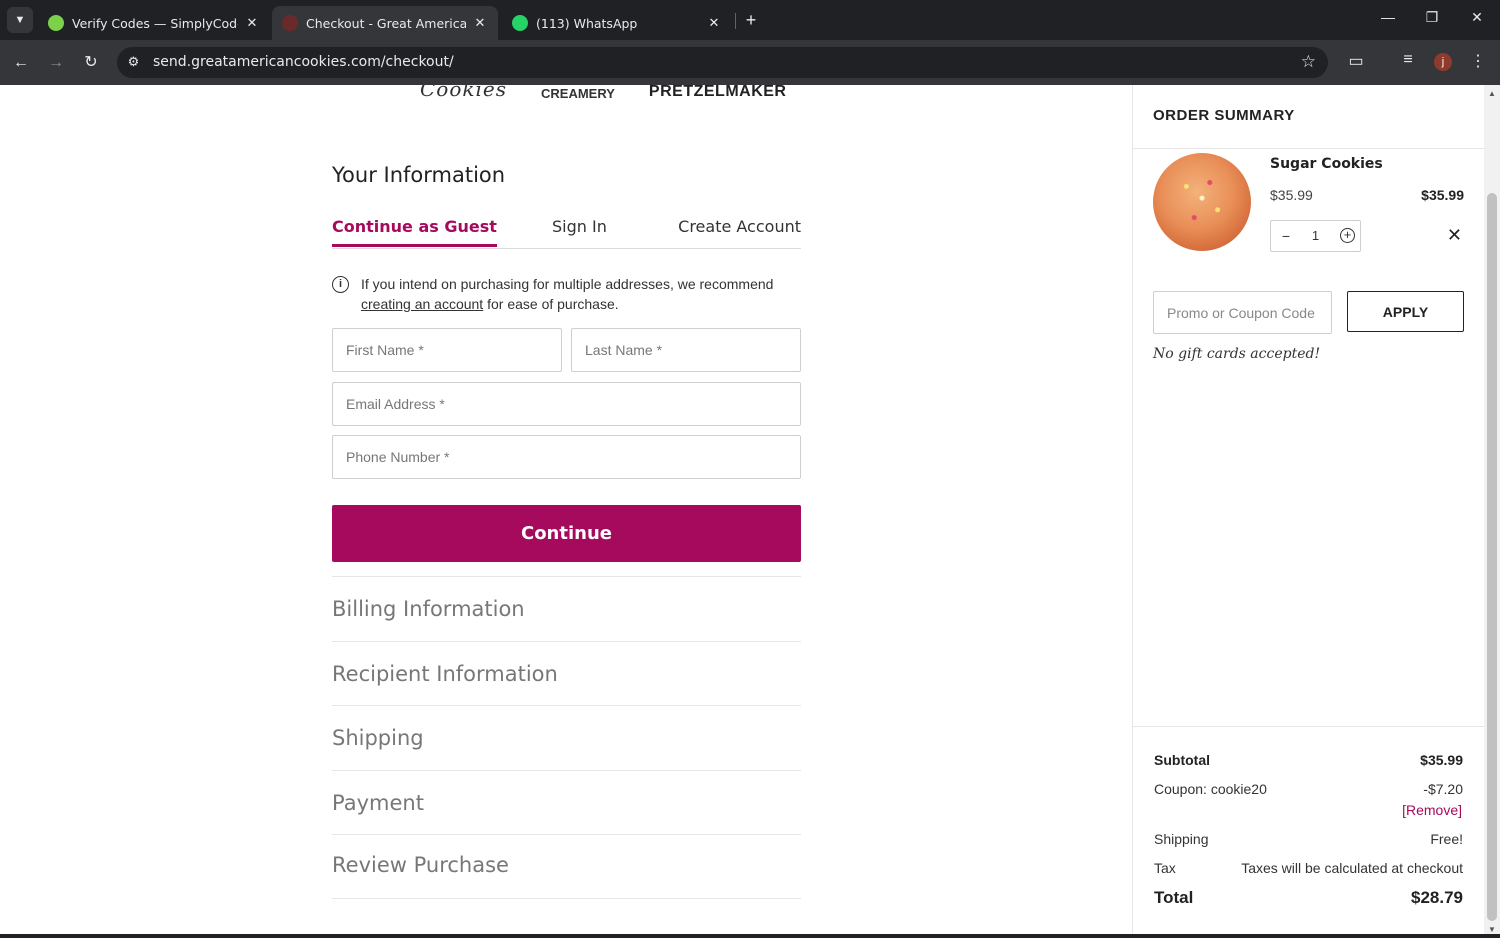 This screenshot has height=938, width=1500. I want to click on continue-button: Continue, so click(566, 533).